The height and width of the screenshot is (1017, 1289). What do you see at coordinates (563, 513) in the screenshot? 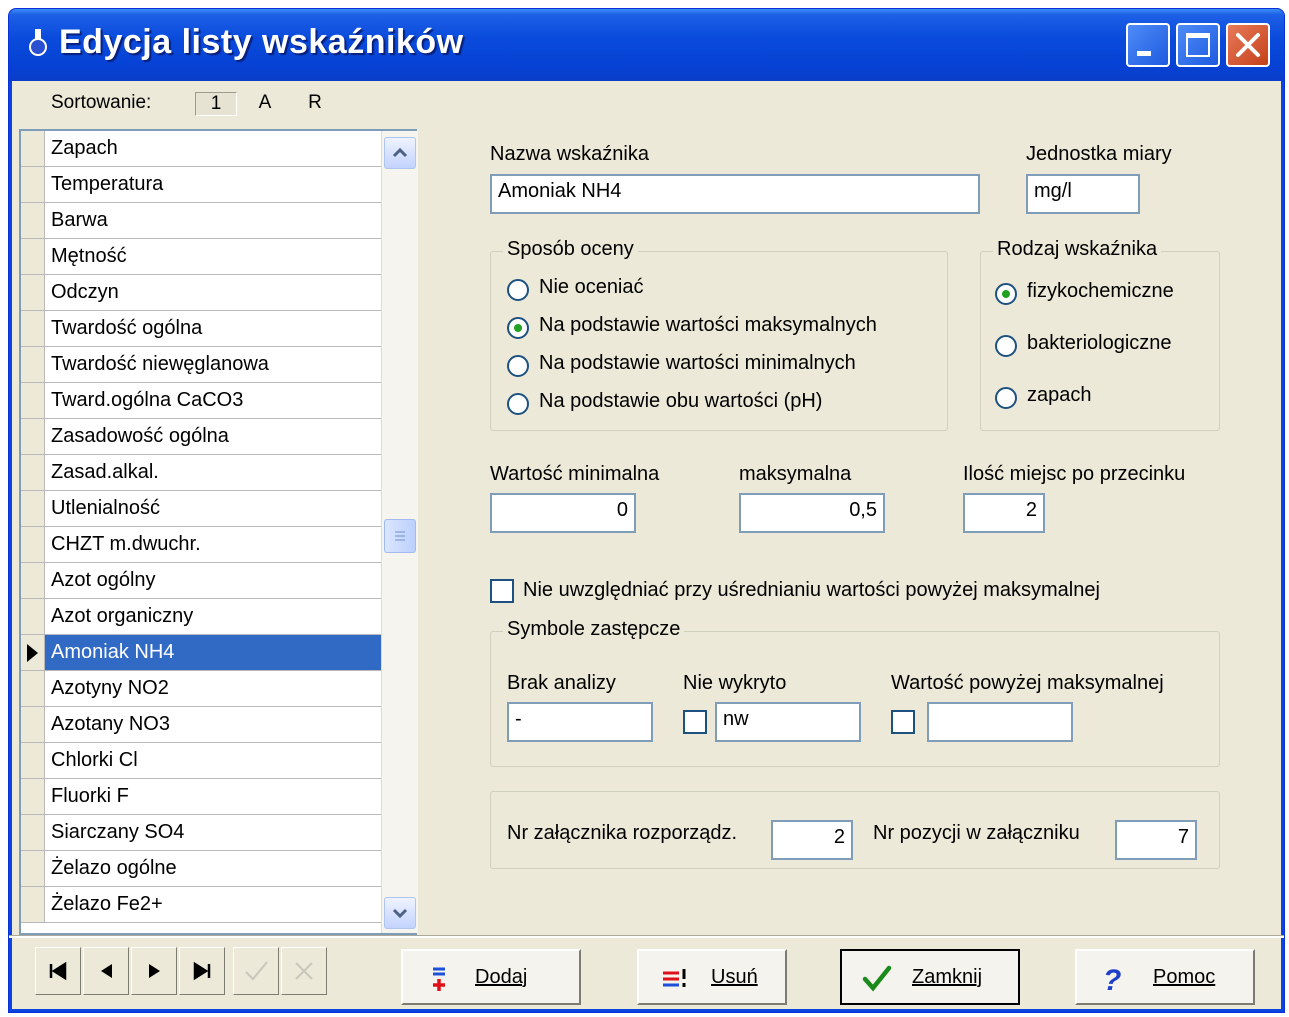
I see `min-value-input: 0` at bounding box center [563, 513].